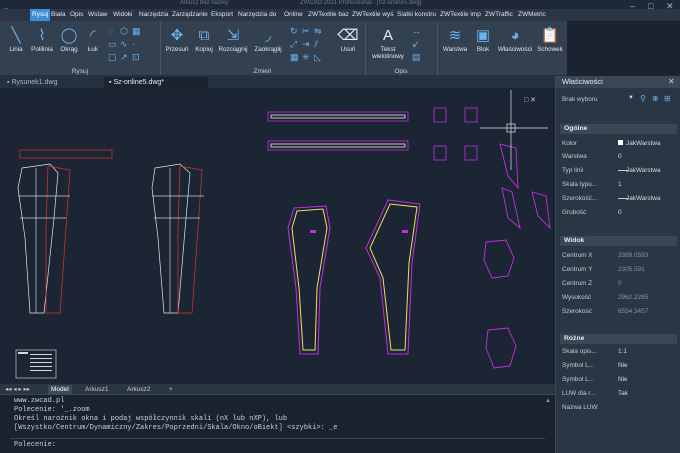  What do you see at coordinates (277, 444) in the screenshot?
I see `command-input: Polecenie:` at bounding box center [277, 444].